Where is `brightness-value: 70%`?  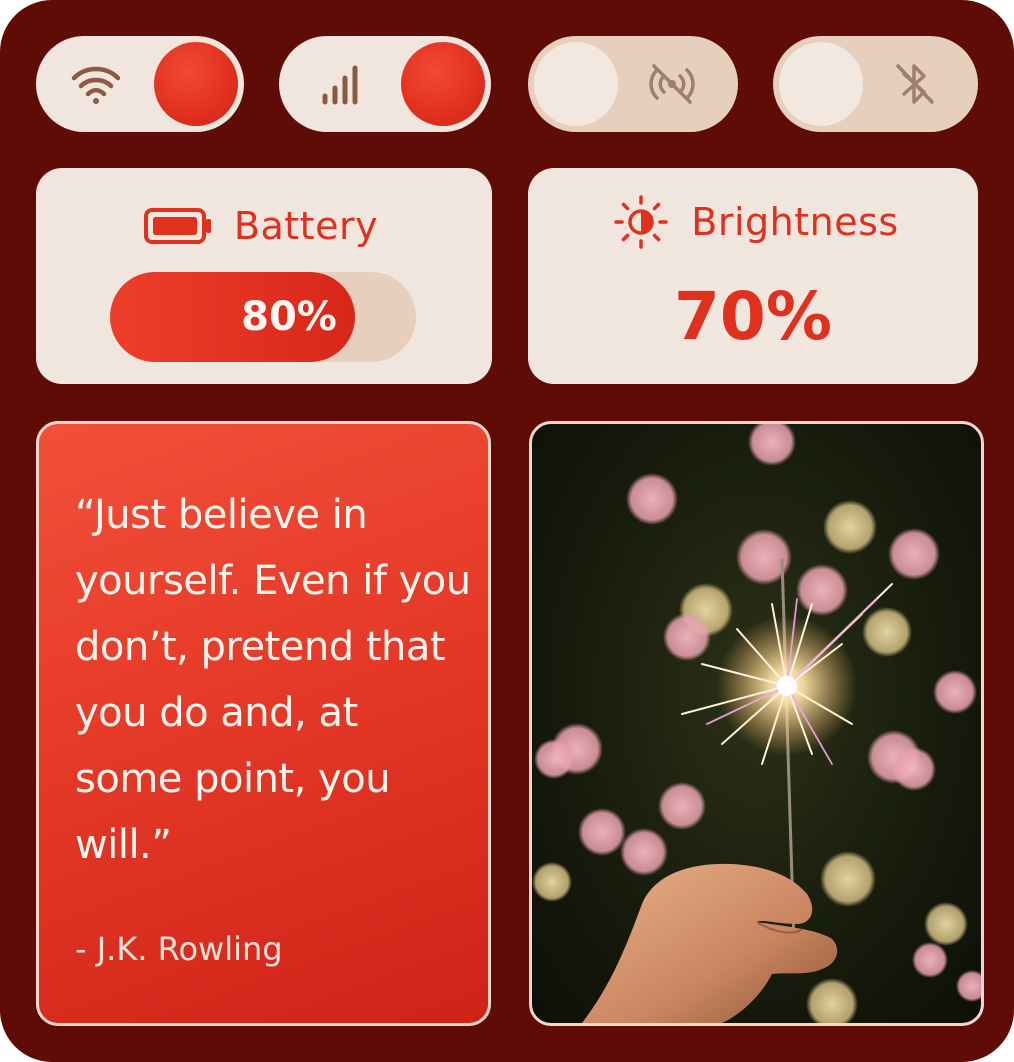
brightness-value: 70% is located at coordinates (753, 316).